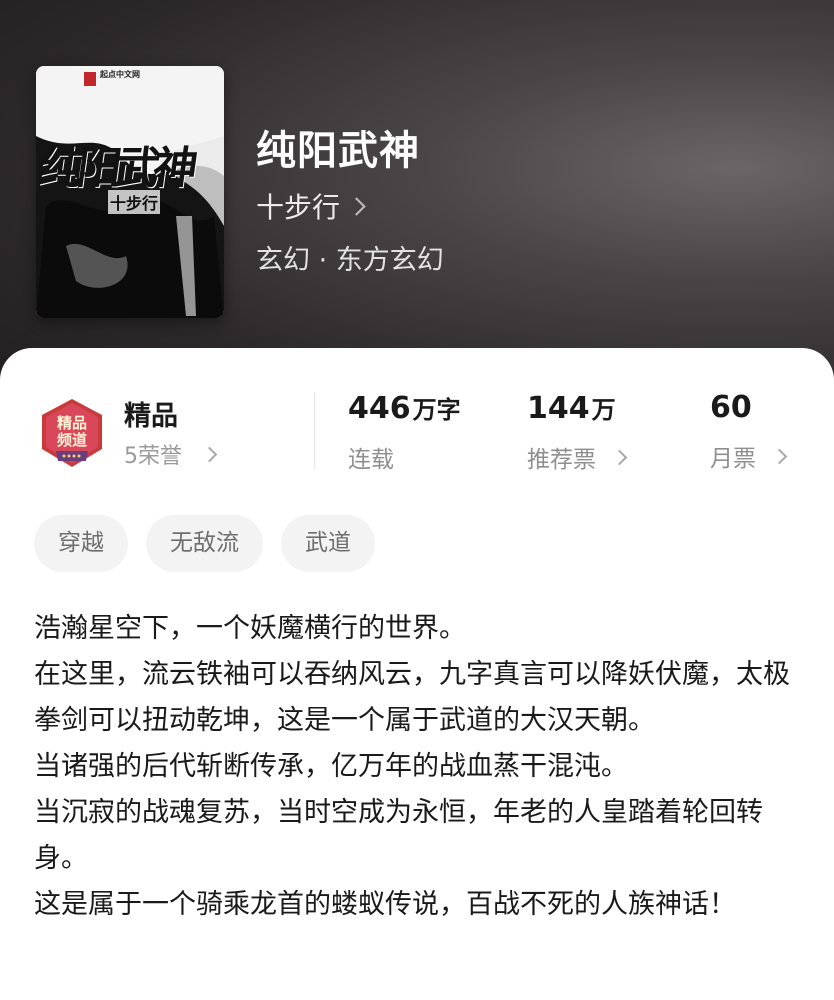 This screenshot has width=834, height=1000. I want to click on monthly-votes-label: 月票, so click(733, 459).